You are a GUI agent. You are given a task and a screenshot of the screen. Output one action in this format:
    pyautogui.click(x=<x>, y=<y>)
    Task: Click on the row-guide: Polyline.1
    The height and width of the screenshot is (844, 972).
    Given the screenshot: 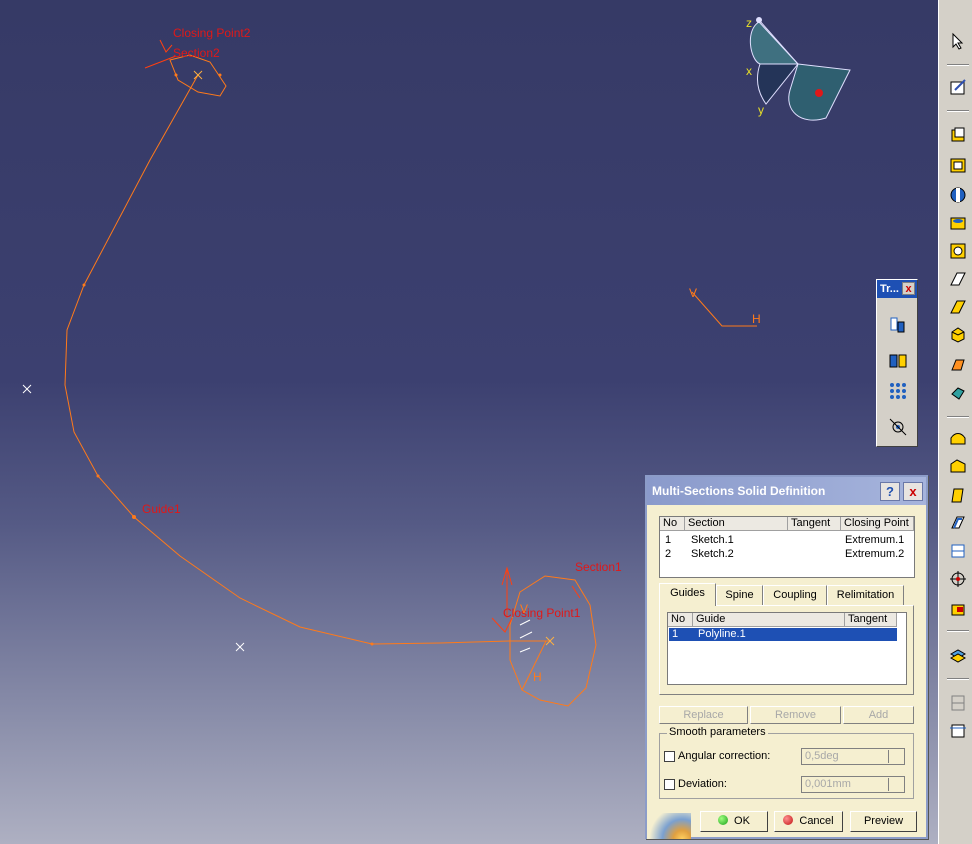 What is the action you would take?
    pyautogui.click(x=722, y=634)
    